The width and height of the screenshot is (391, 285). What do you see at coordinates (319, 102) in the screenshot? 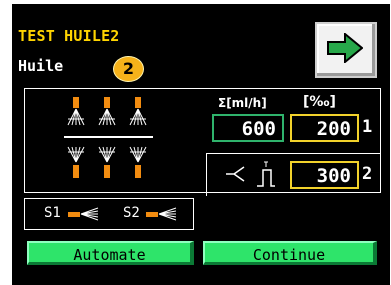
I see `permil-column-header: [‰]` at bounding box center [319, 102].